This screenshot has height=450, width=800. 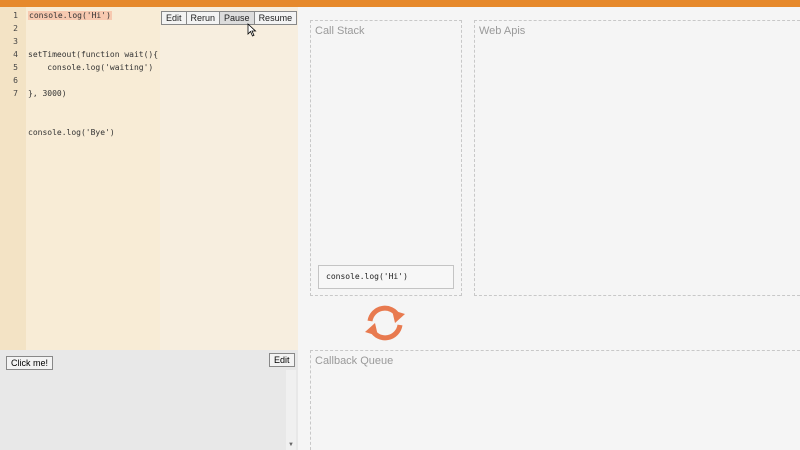 What do you see at coordinates (252, 30) in the screenshot?
I see `mouse-cursor-icon` at bounding box center [252, 30].